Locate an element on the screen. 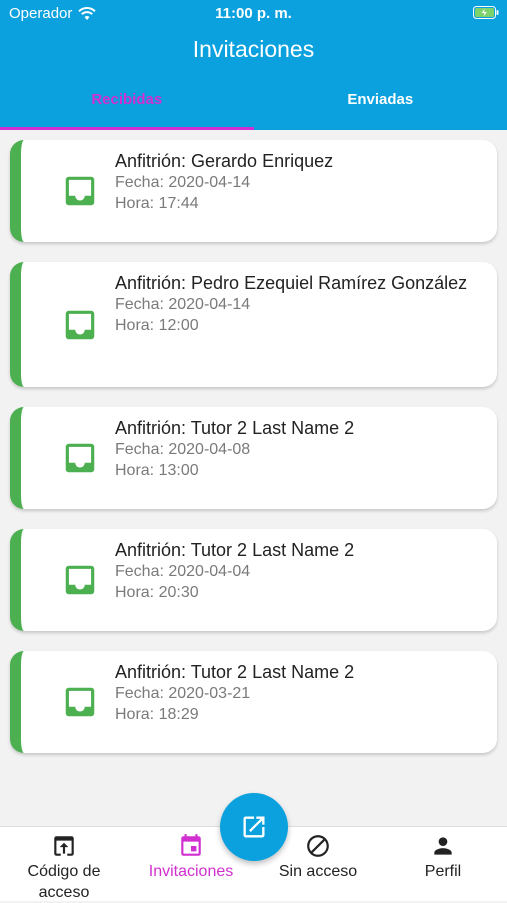  nav-label: Invitaciones is located at coordinates (191, 871).